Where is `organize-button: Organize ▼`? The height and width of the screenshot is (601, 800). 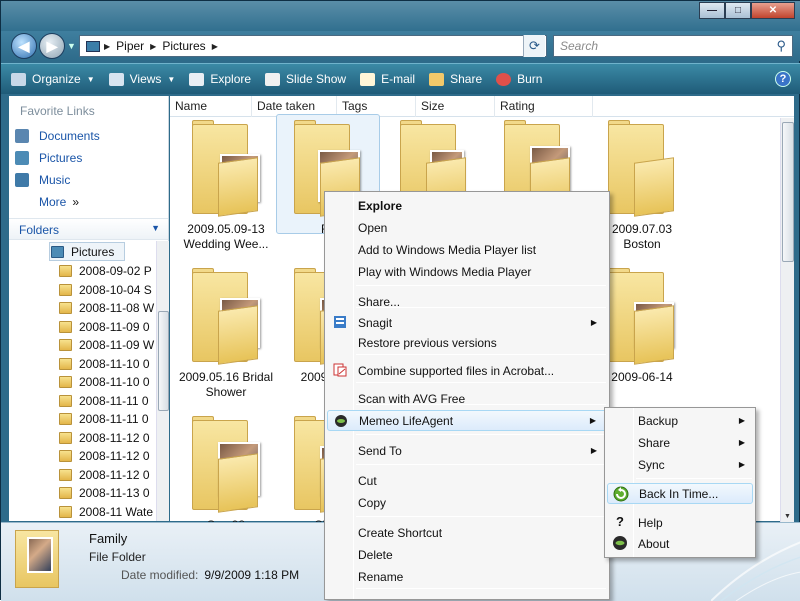
organize-button: Organize ▼ is located at coordinates (53, 79).